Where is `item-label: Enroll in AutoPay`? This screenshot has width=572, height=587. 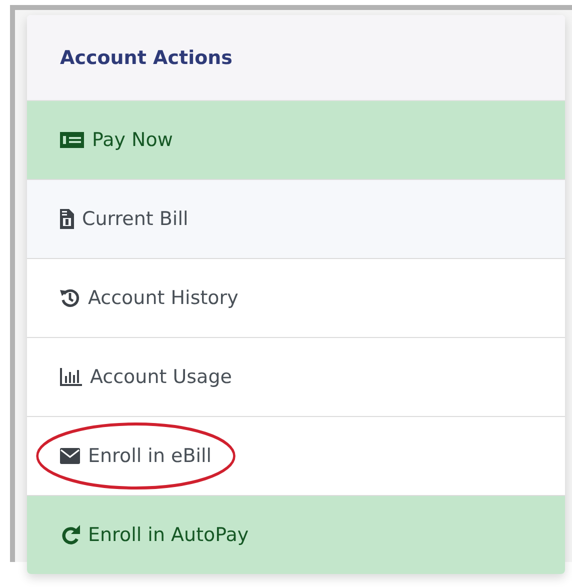
item-label: Enroll in AutoPay is located at coordinates (168, 535).